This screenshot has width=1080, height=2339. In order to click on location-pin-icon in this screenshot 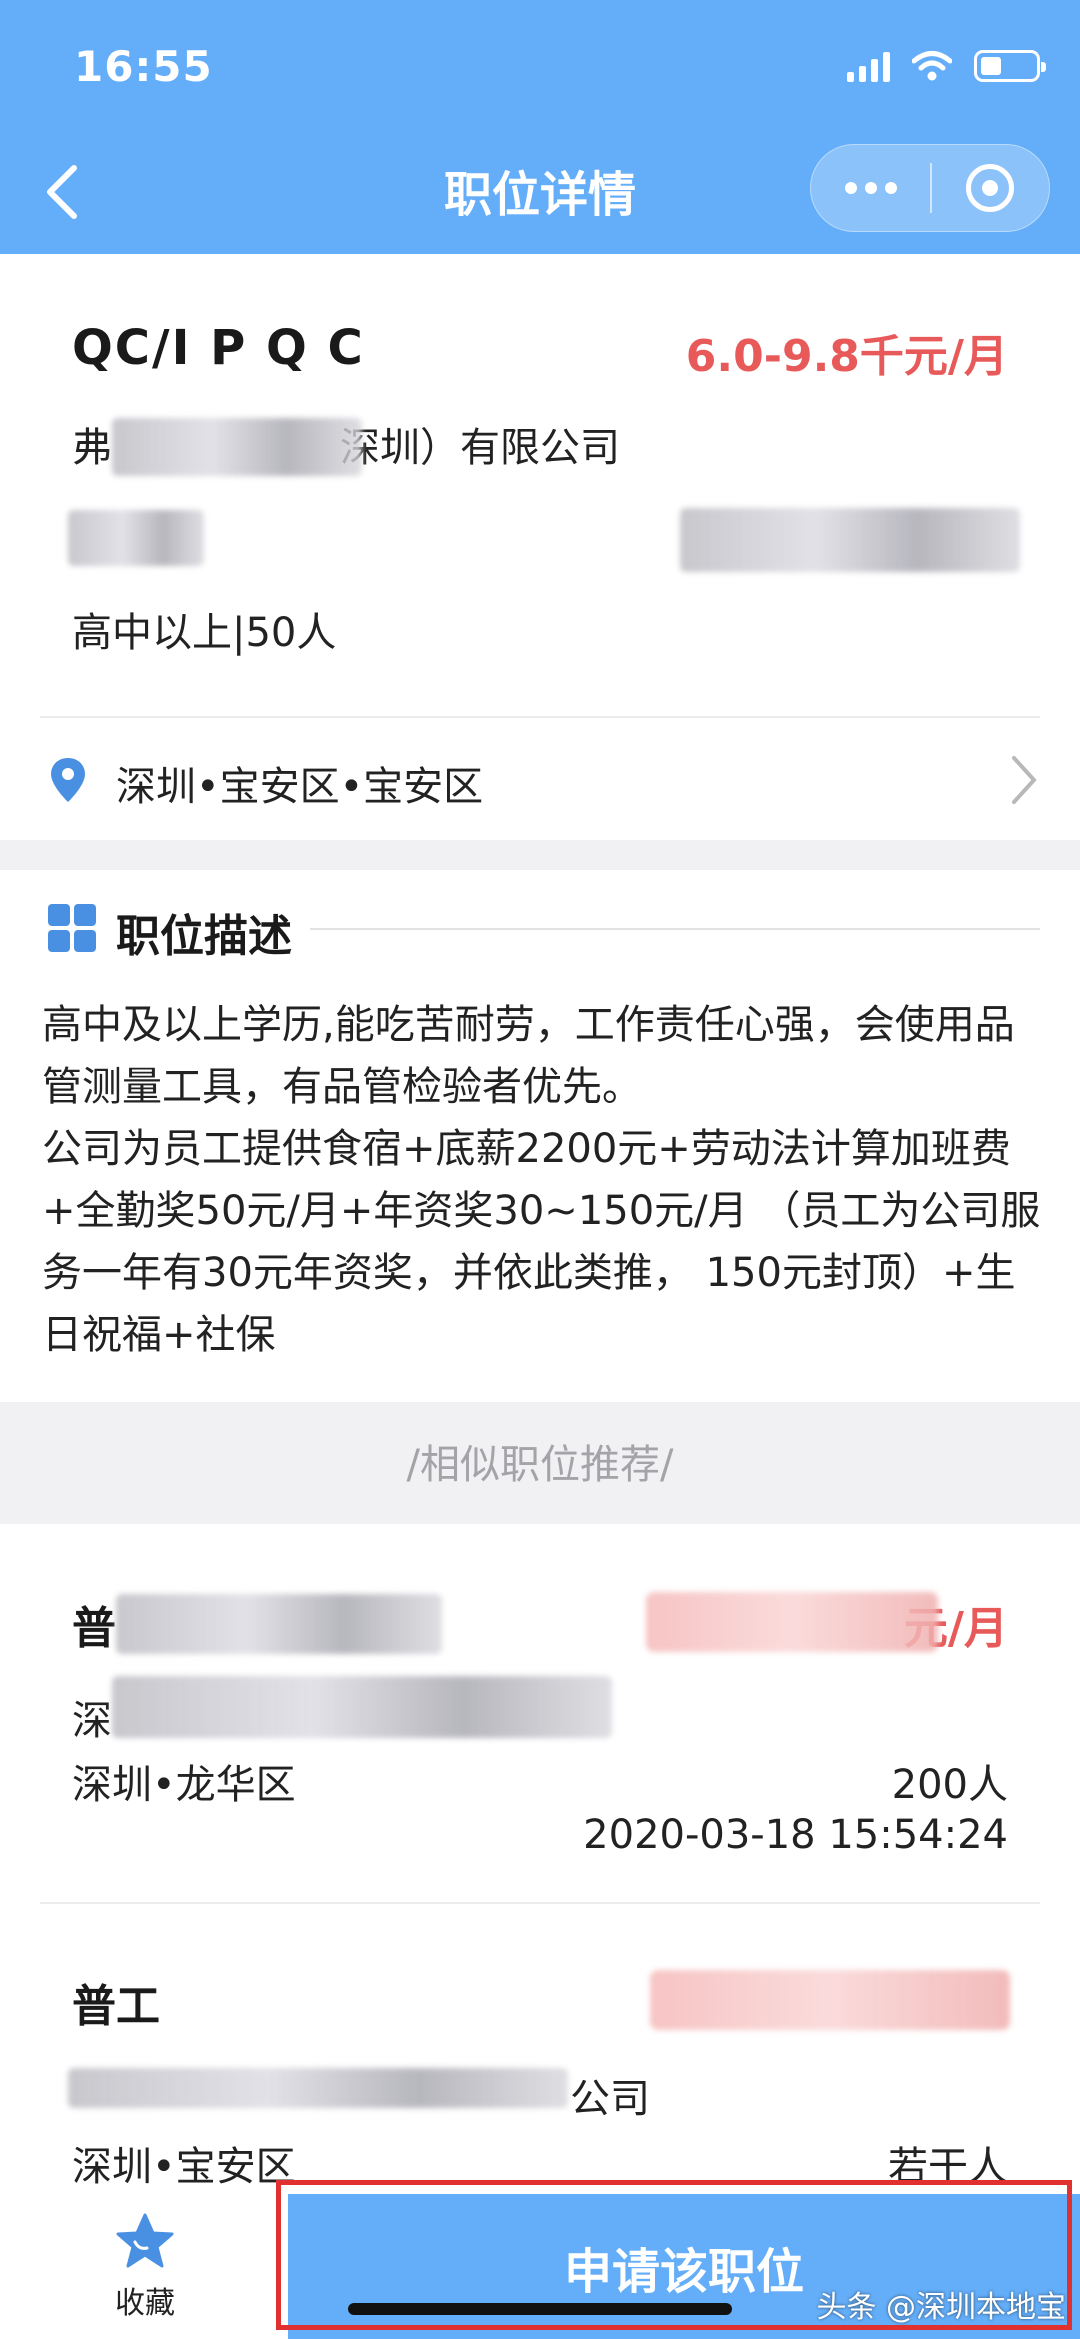, I will do `click(68, 780)`.